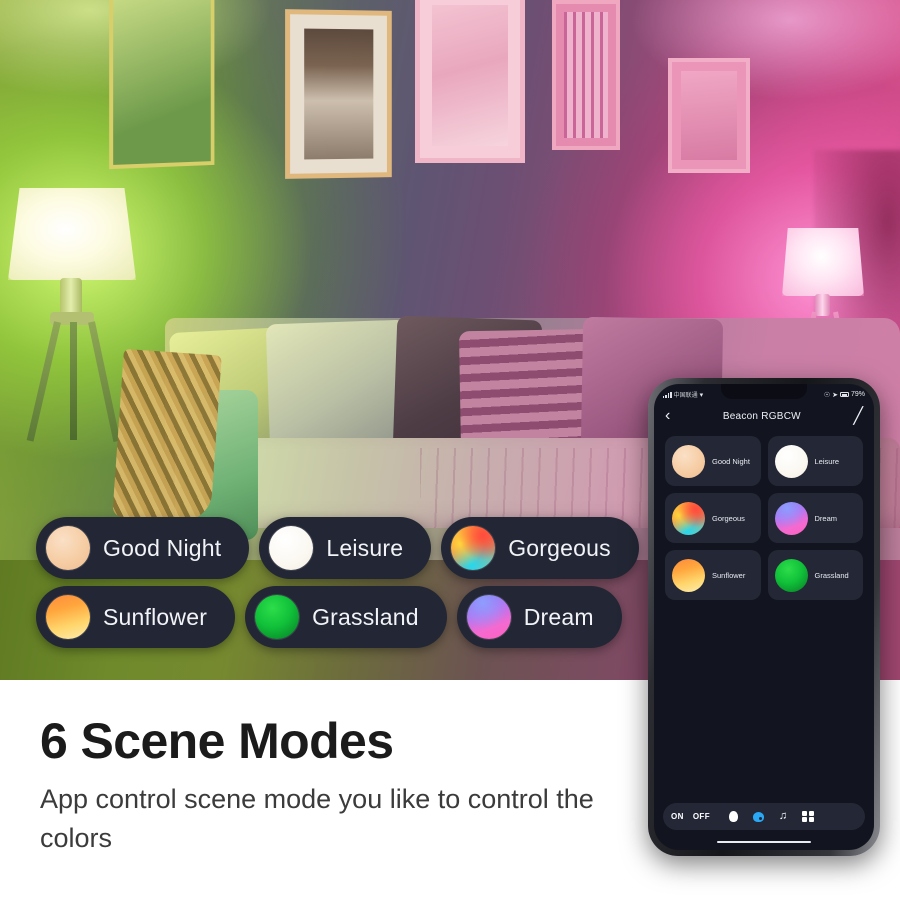  I want to click on edit-pencil-icon: ╱, so click(858, 416).